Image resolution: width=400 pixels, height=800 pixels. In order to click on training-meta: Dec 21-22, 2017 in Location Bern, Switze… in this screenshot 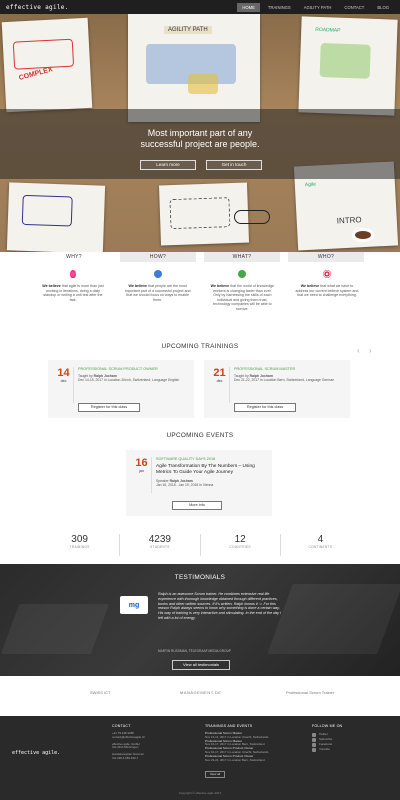, I will do `click(284, 380)`.